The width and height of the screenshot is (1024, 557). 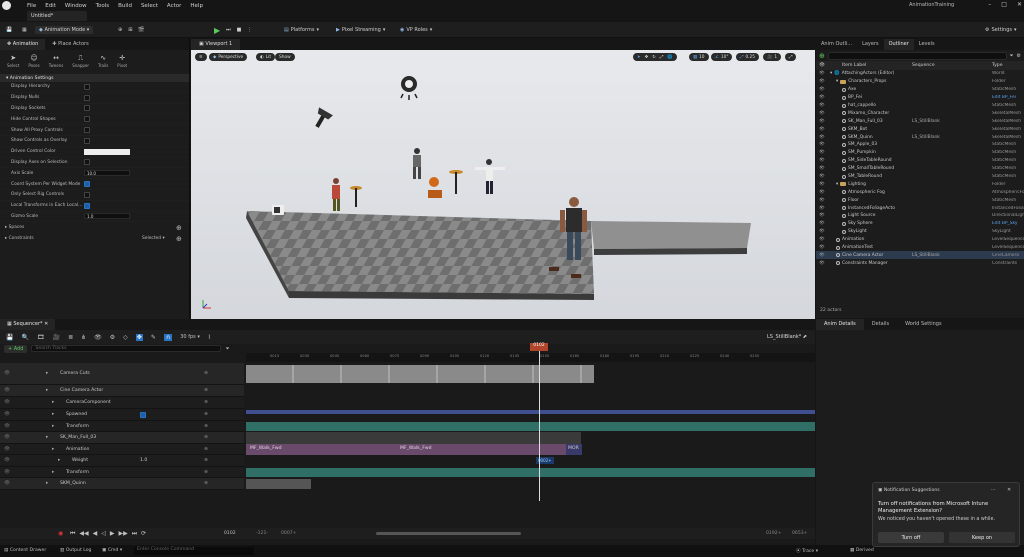 I want to click on outliner-row: 👁 Sky Sphere Edit BP_Sky, so click(x=920, y=224).